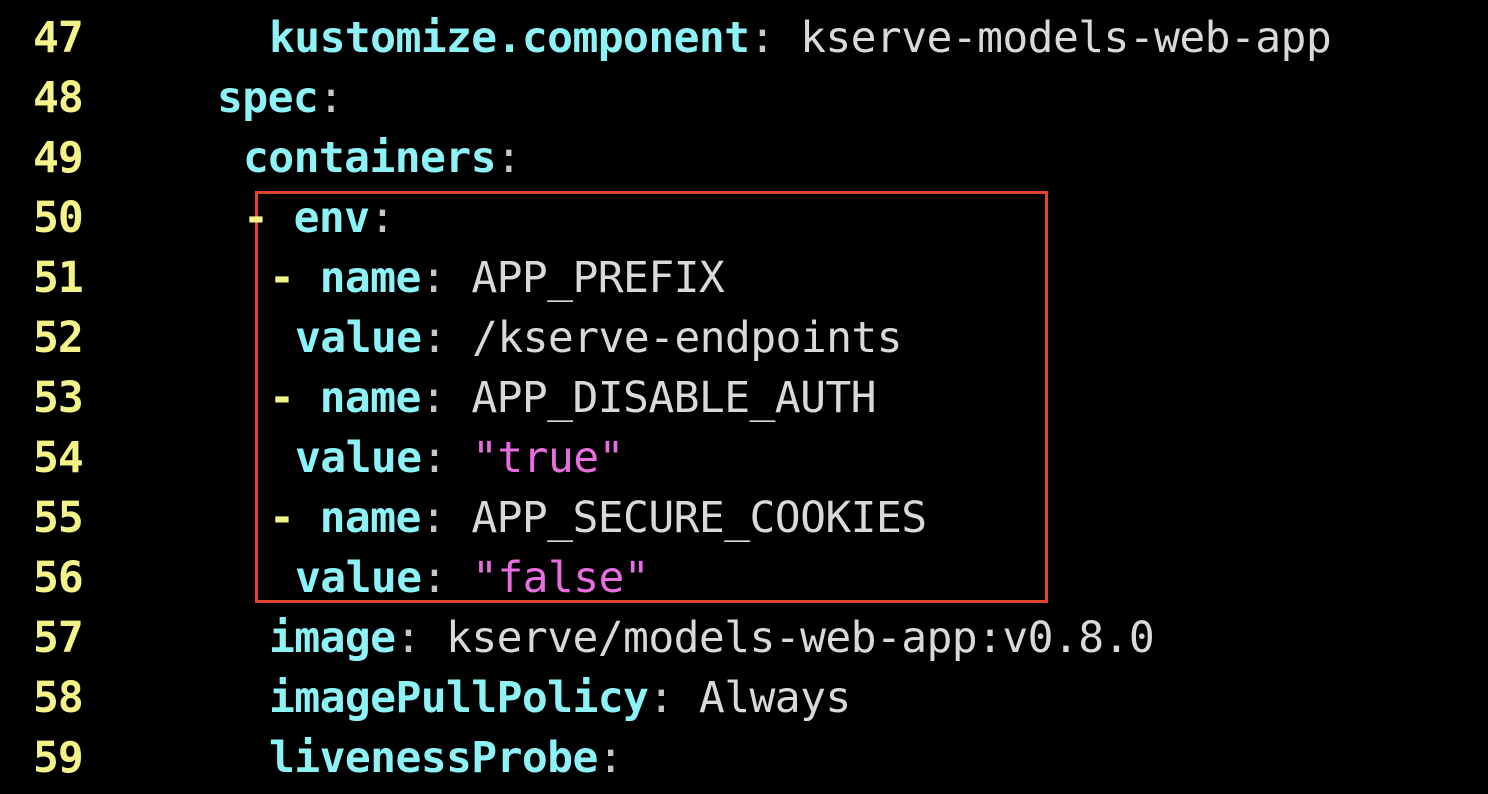 The height and width of the screenshot is (794, 1488). I want to click on code-line: 58 imagePullPolicy: Always, so click(744, 698).